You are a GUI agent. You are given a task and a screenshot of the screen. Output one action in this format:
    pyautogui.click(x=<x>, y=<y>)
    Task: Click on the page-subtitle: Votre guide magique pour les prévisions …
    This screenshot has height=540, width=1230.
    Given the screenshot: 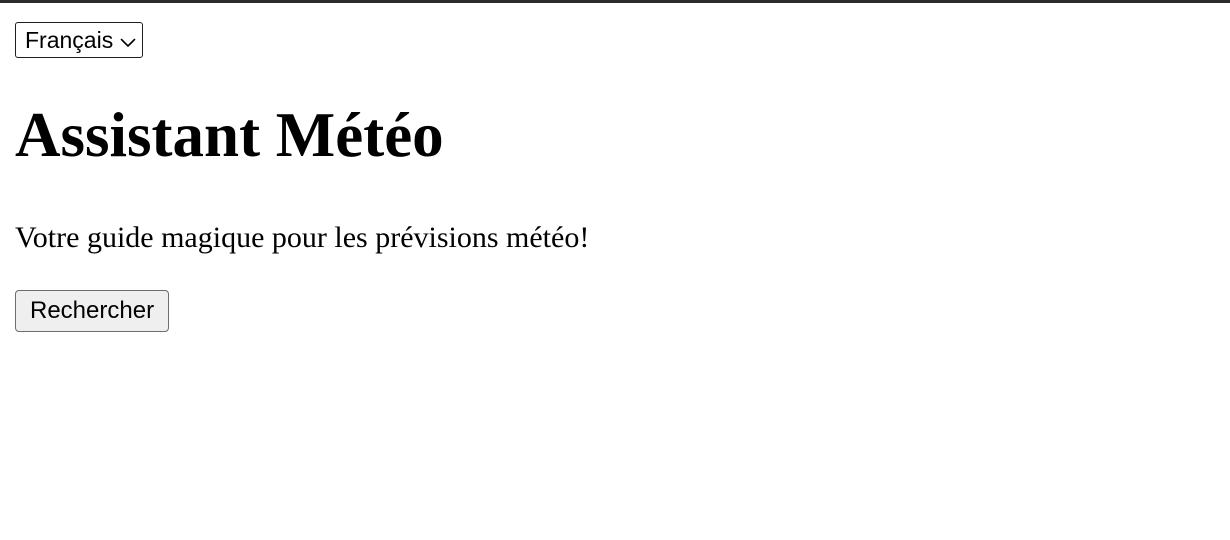 What is the action you would take?
    pyautogui.click(x=302, y=237)
    